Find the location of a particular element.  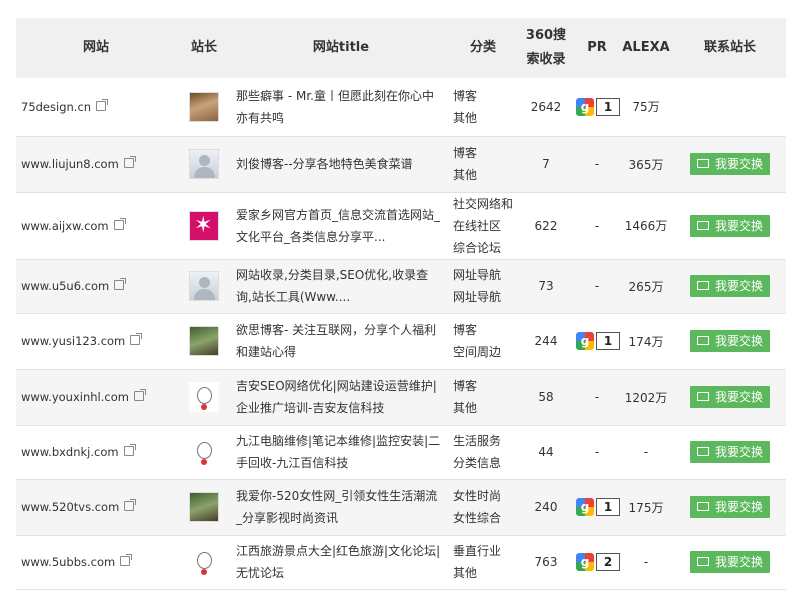

indexed-count: 44 is located at coordinates (546, 452).